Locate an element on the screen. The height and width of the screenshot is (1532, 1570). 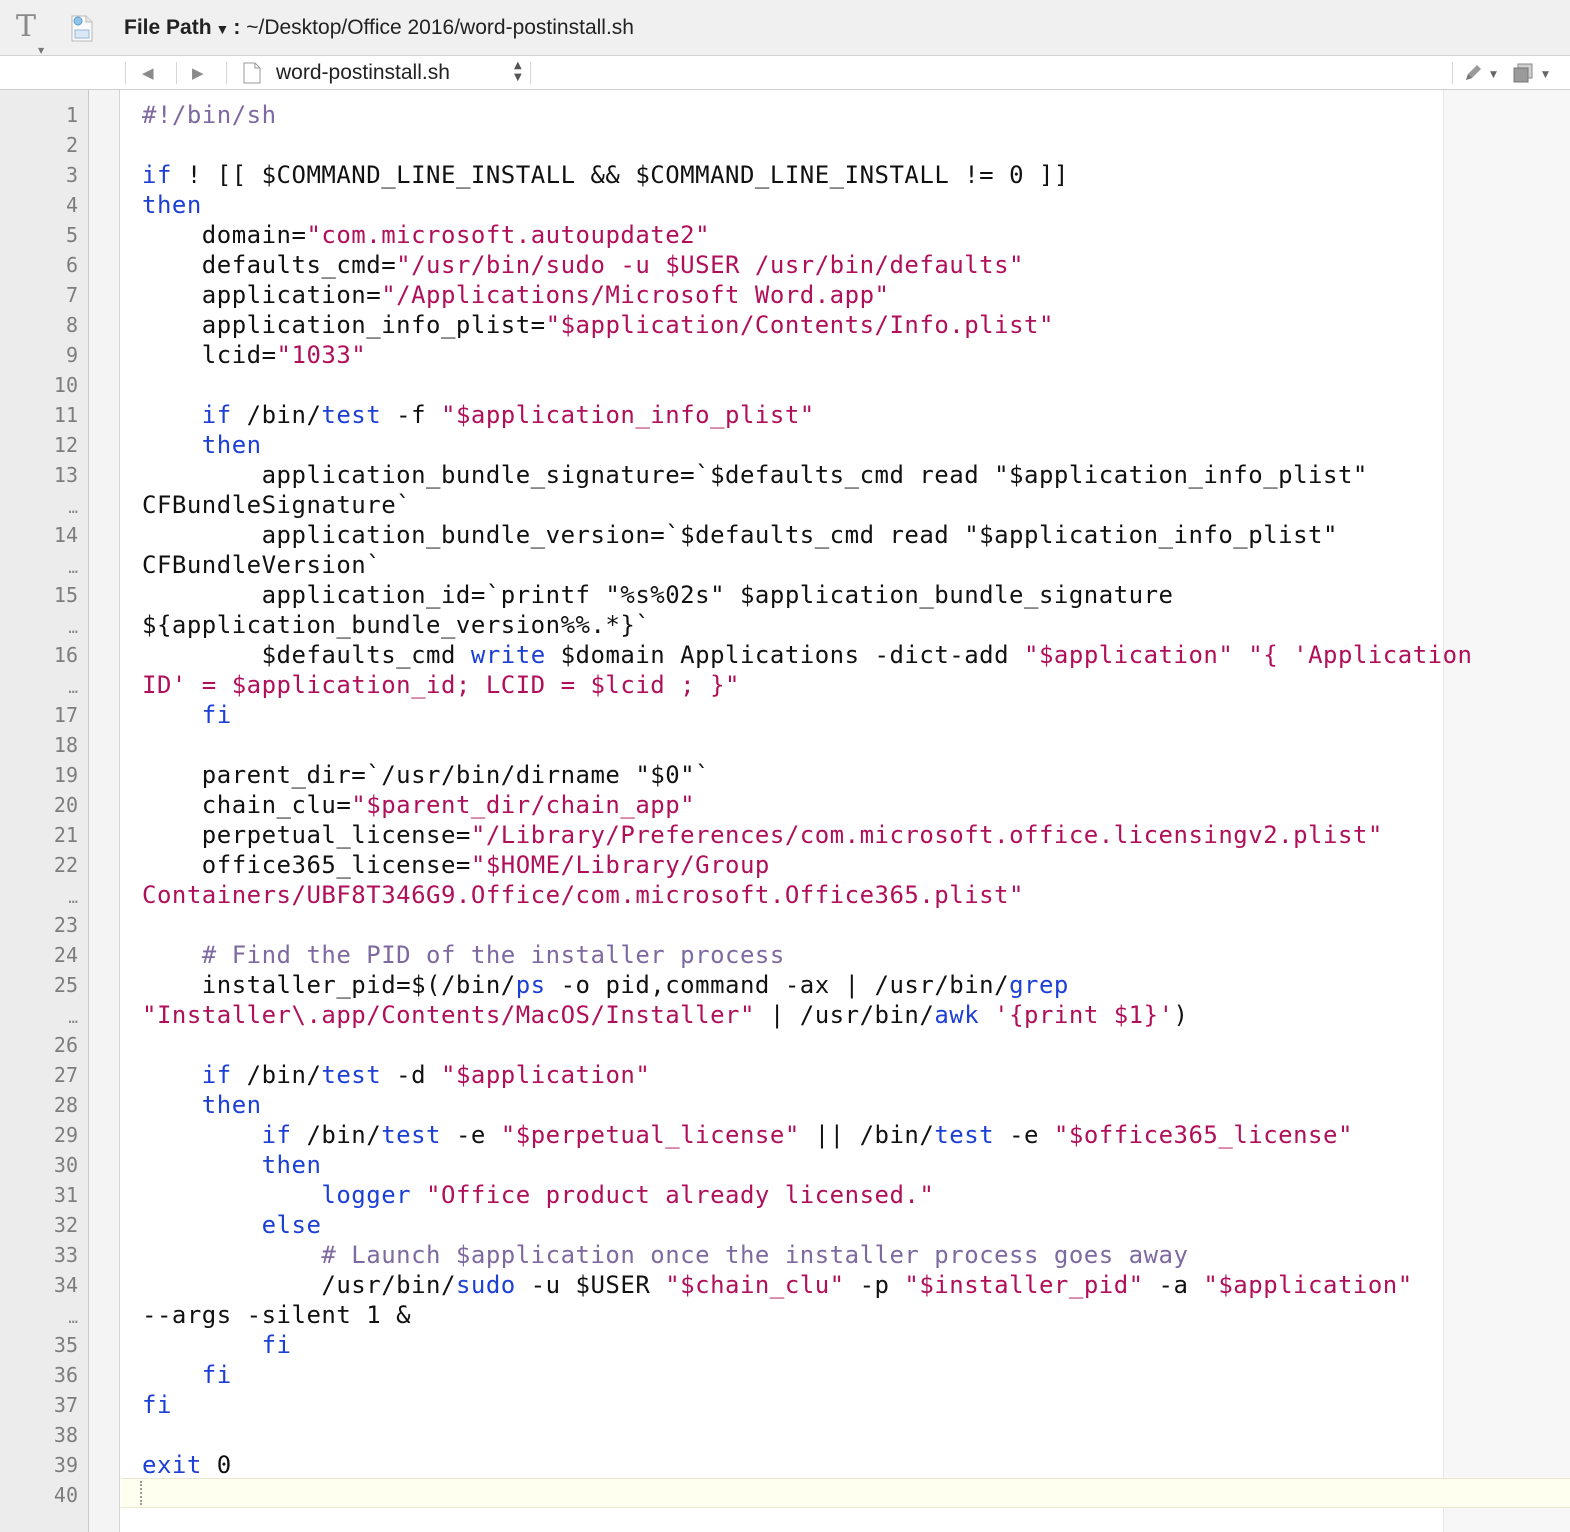
line-number: 38 is located at coordinates (65, 1435).